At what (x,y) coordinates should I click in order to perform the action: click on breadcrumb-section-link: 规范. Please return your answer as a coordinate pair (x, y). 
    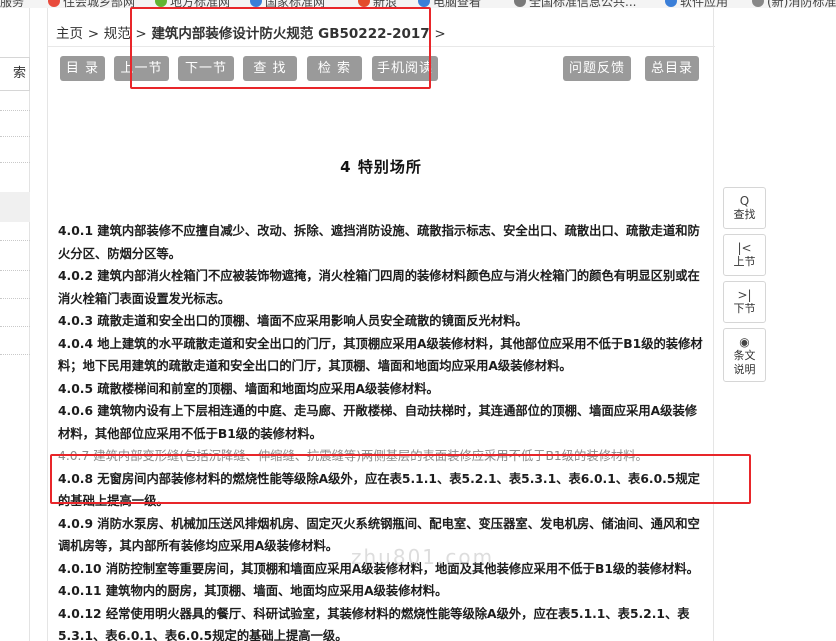
    Looking at the image, I should click on (117, 34).